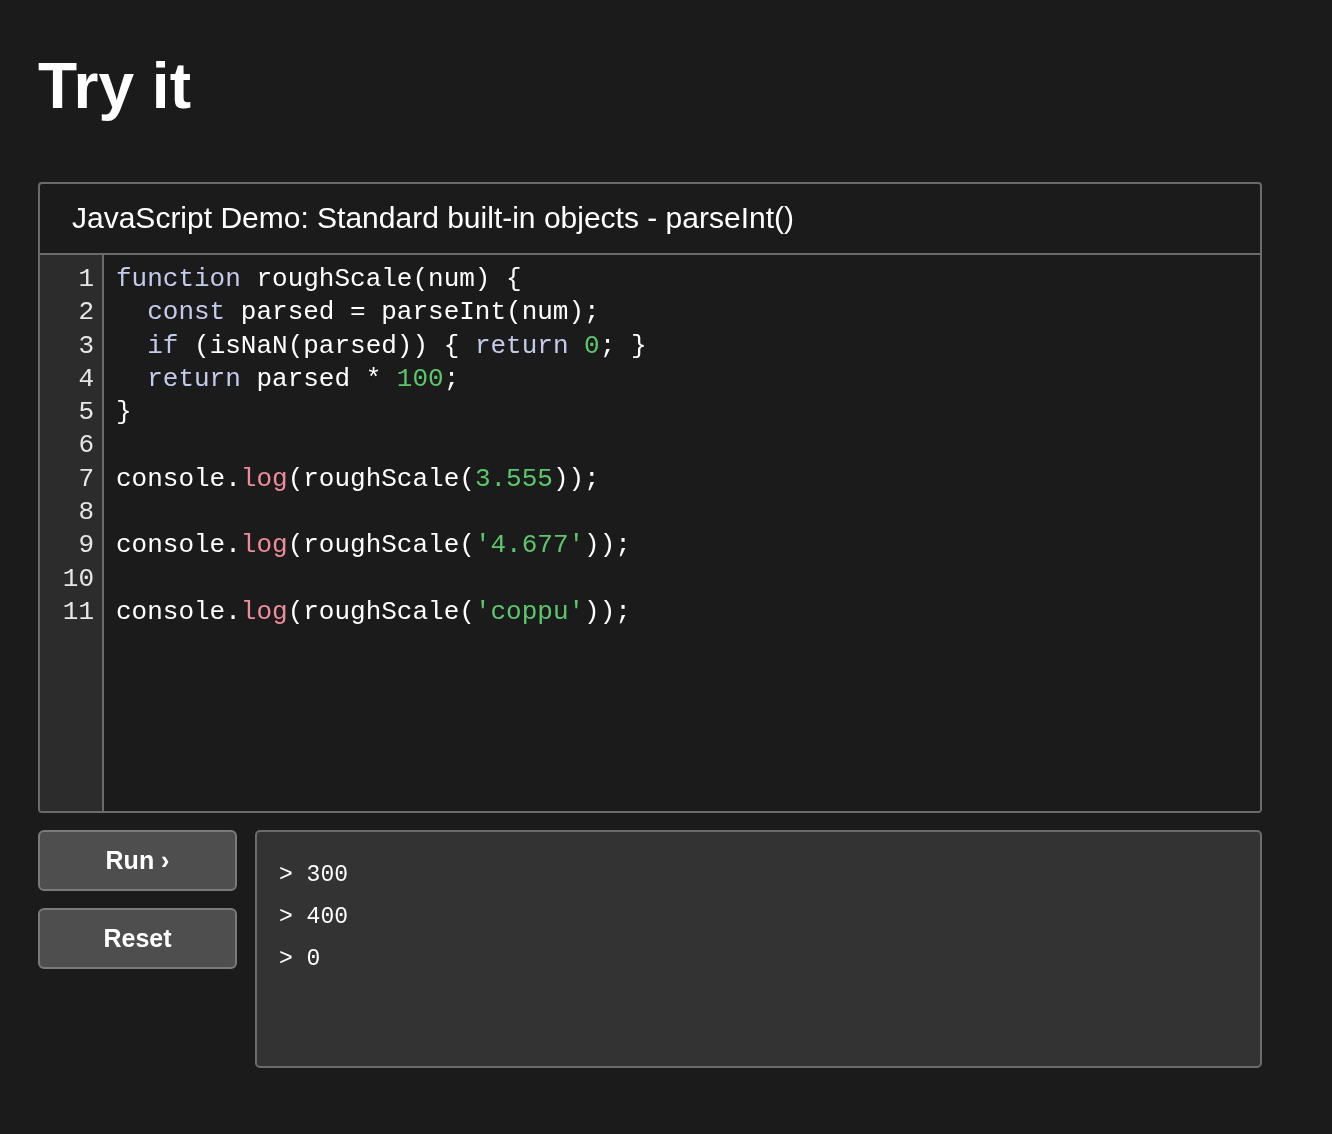  I want to click on reset-button: Reset, so click(137, 938).